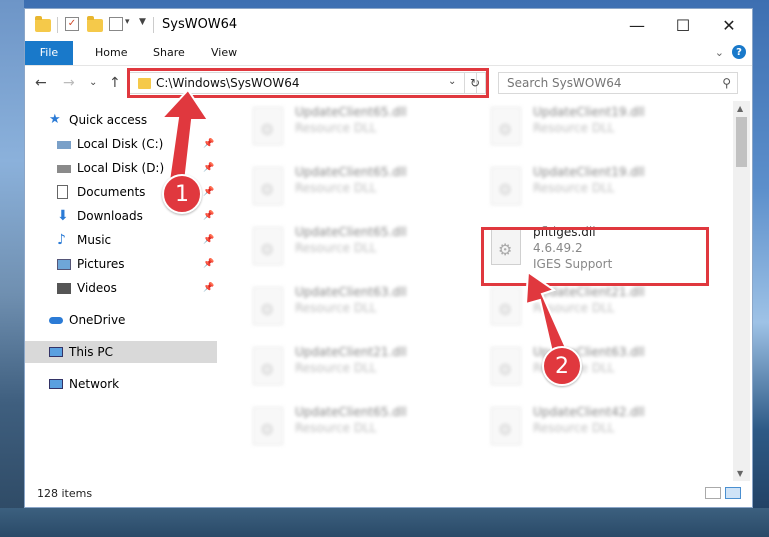 This screenshot has width=769, height=537. What do you see at coordinates (182, 194) in the screenshot?
I see `step-1-badge: 1` at bounding box center [182, 194].